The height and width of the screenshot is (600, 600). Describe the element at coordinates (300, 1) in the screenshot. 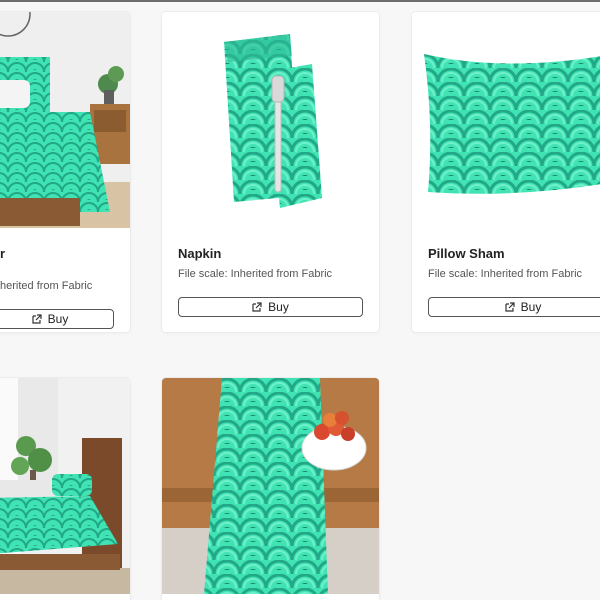

I see `top-divider` at that location.